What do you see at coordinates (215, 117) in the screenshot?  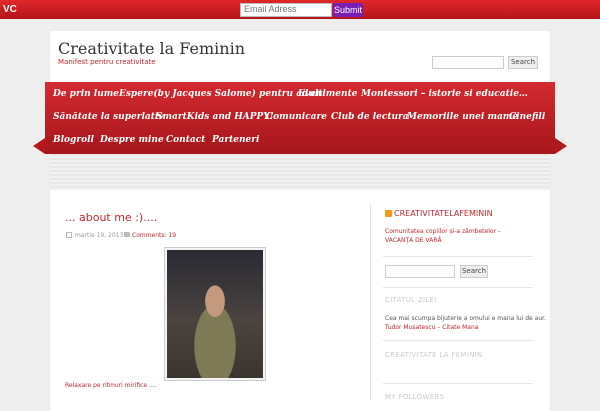 I see `nav-item-smartkids: SmartKids and HAPPY!` at bounding box center [215, 117].